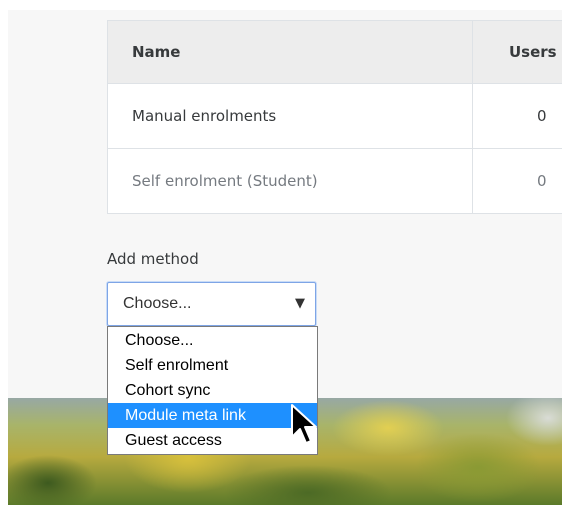 Image resolution: width=562 pixels, height=505 pixels. Describe the element at coordinates (517, 52) in the screenshot. I see `column-header-users: Users` at that location.